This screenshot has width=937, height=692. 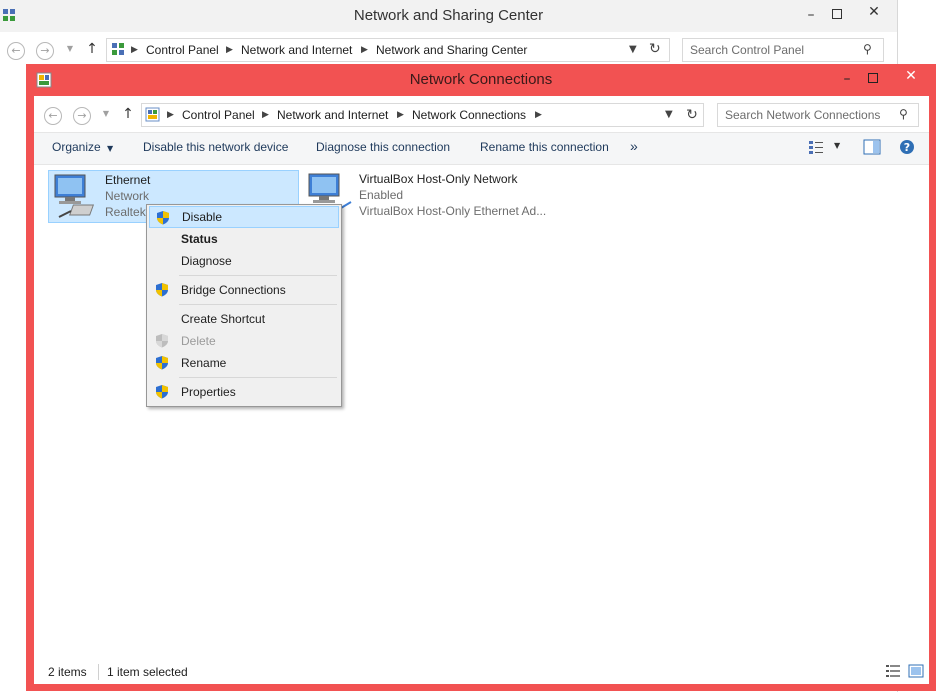 What do you see at coordinates (826, 148) in the screenshot?
I see `view-options-button: ▼` at bounding box center [826, 148].